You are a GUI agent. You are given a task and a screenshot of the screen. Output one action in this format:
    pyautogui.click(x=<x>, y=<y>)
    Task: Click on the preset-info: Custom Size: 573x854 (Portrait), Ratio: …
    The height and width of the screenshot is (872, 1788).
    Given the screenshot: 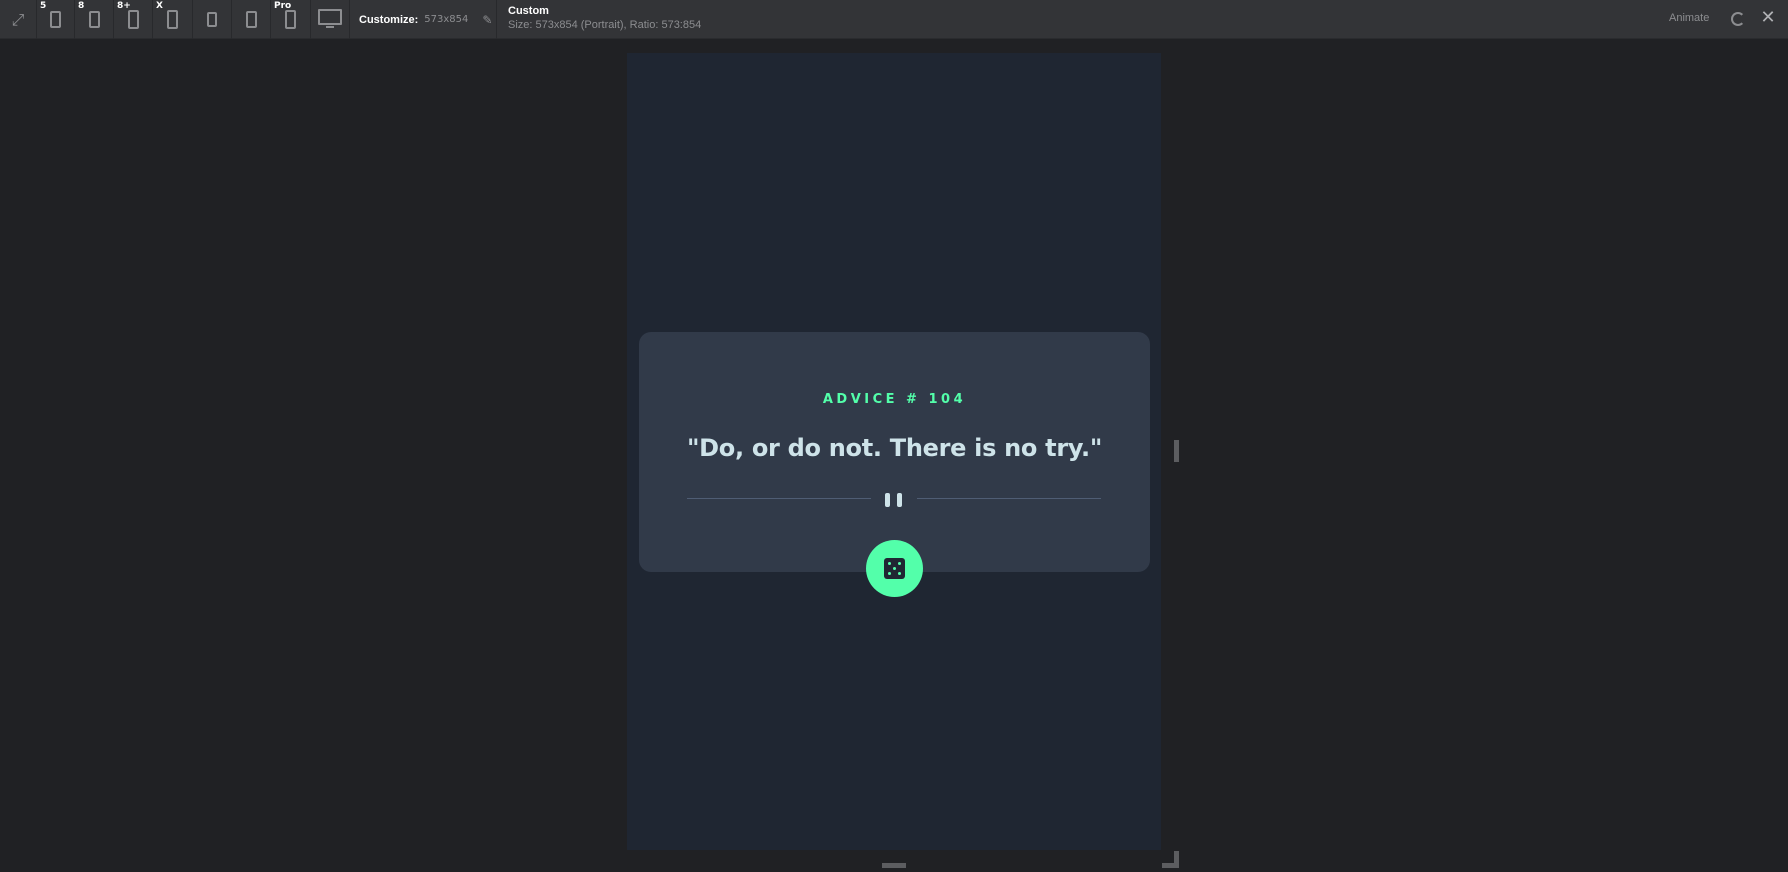 What is the action you would take?
    pyautogui.click(x=604, y=19)
    